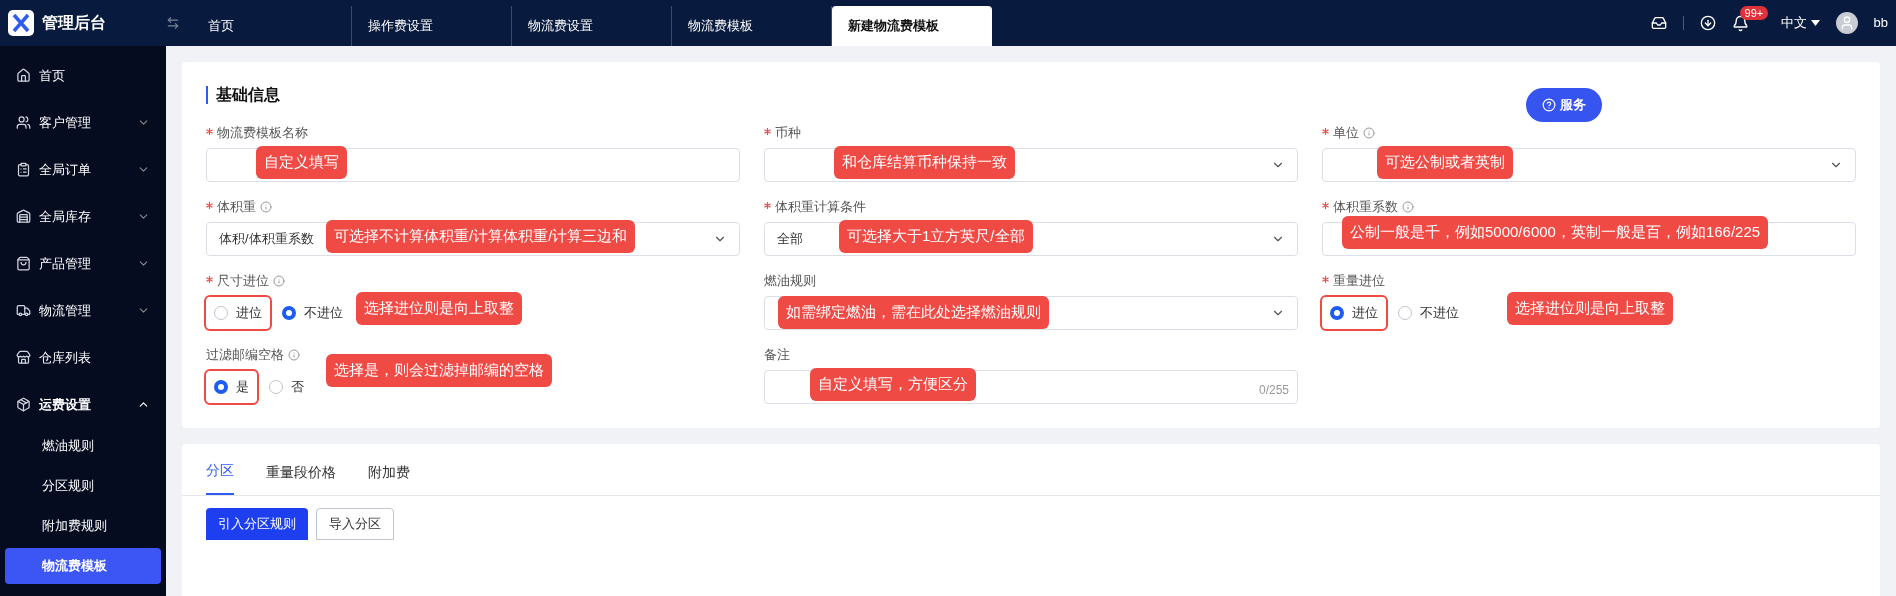 The height and width of the screenshot is (596, 1896). What do you see at coordinates (1815, 23) in the screenshot?
I see `caret-icon` at bounding box center [1815, 23].